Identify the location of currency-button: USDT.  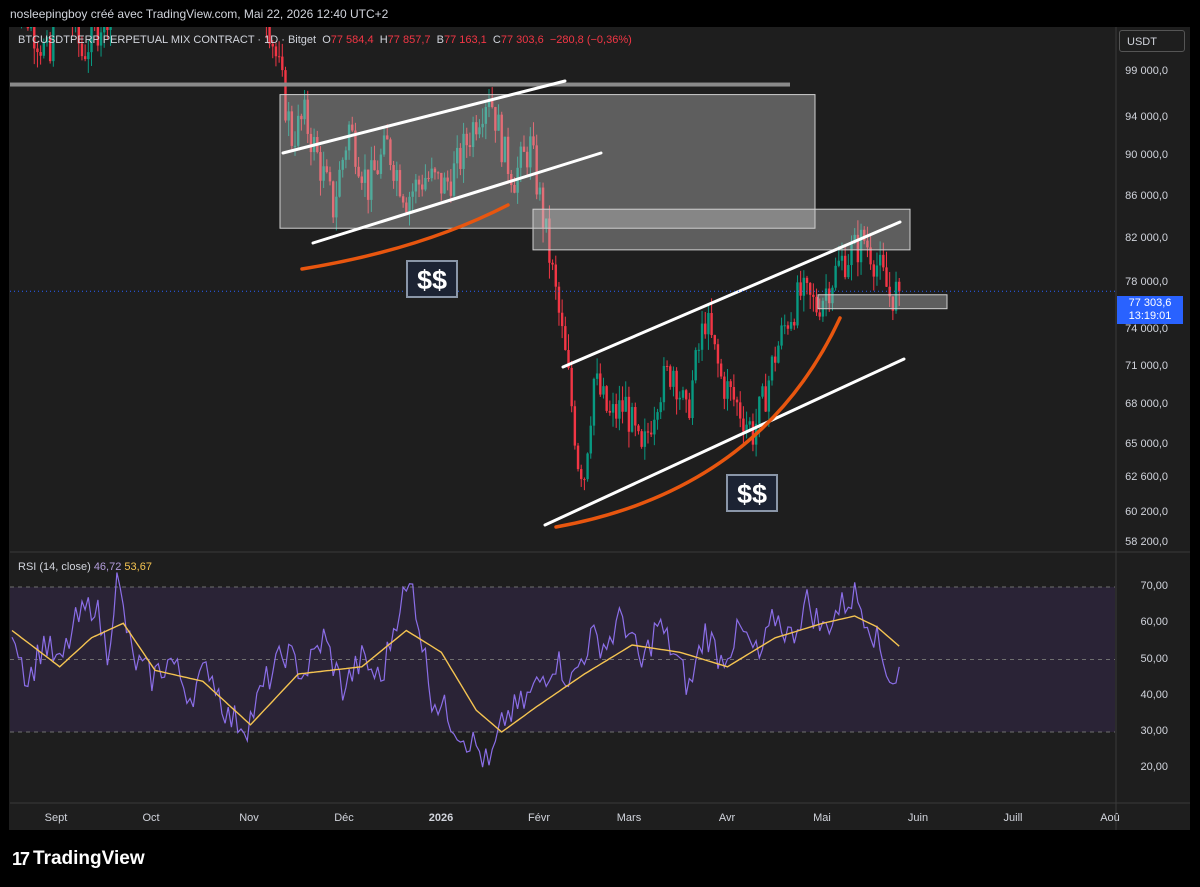
(1152, 41).